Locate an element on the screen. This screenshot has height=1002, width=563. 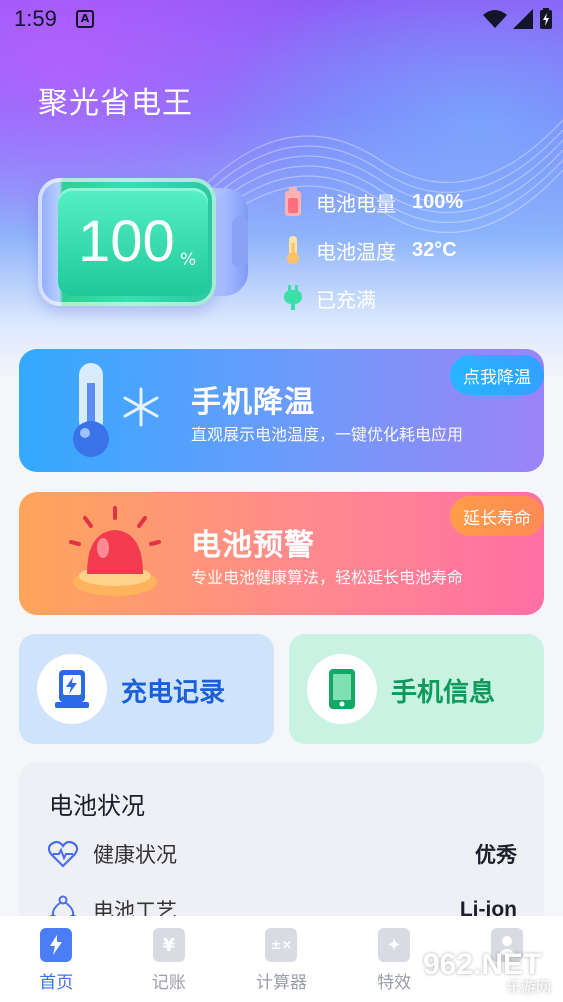
info-row-level: 电池电量 100% is located at coordinates (371, 202).